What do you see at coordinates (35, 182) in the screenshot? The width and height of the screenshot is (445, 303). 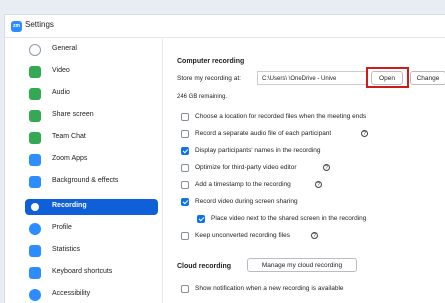 I see `background-icon` at bounding box center [35, 182].